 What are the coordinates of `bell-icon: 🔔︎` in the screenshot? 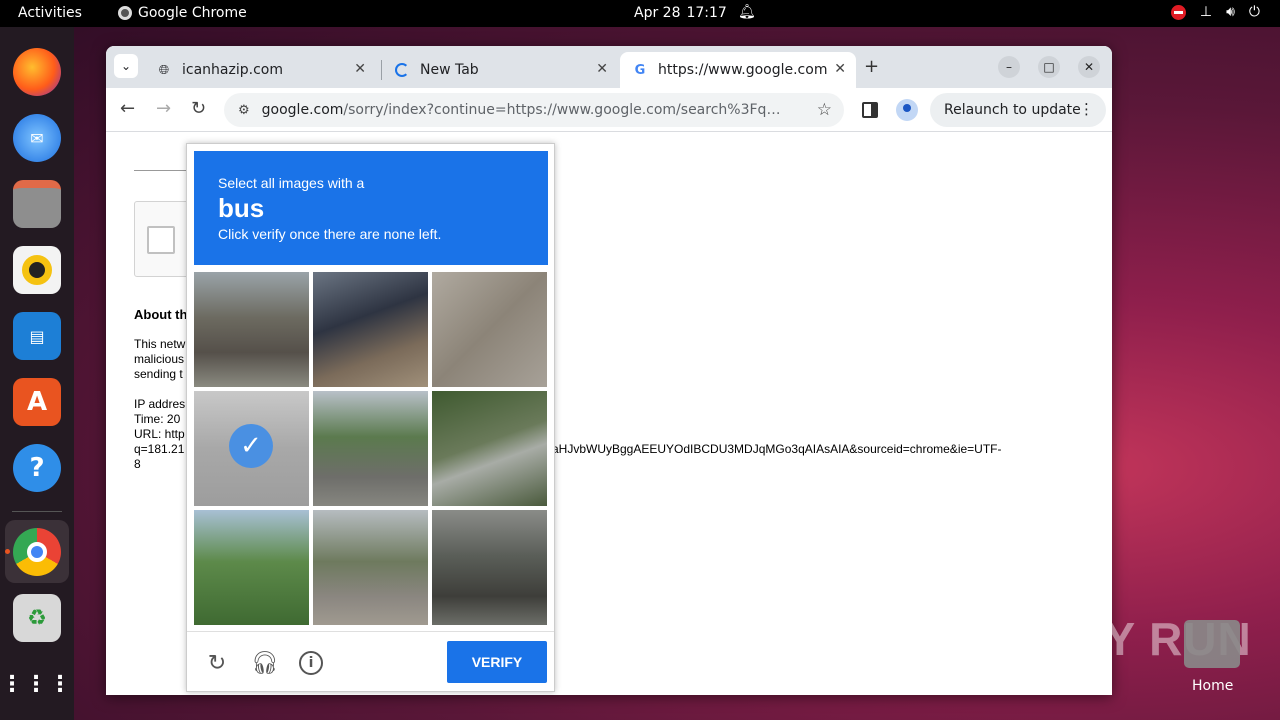 It's located at (747, 12).